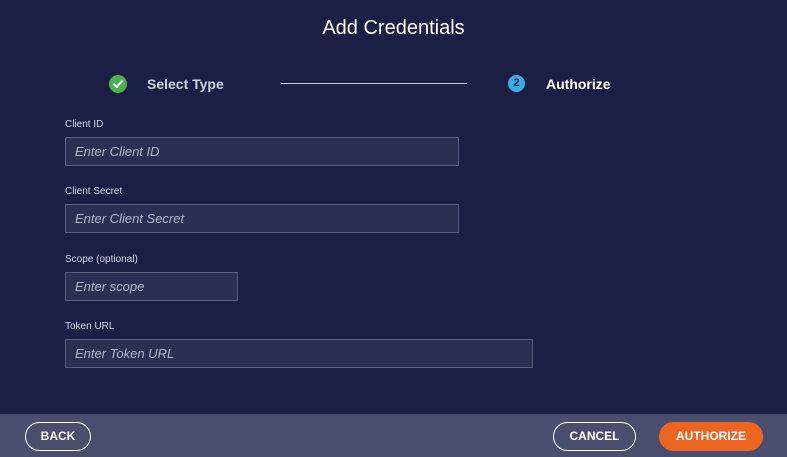  I want to click on client-id-label: Client ID, so click(84, 124).